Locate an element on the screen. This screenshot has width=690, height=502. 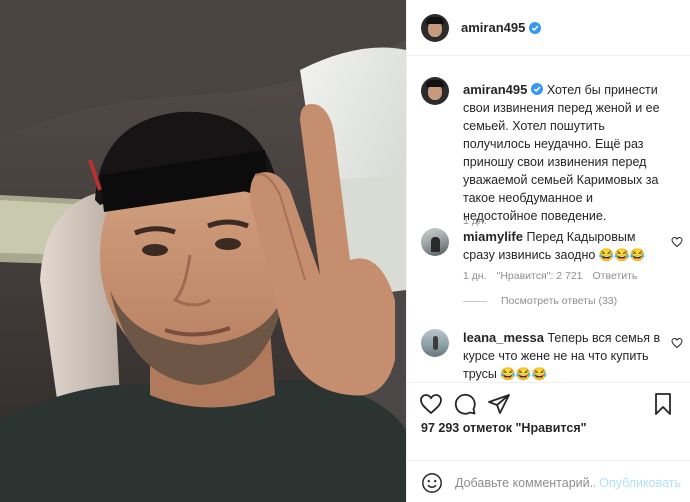
comment-time: 1 дн. is located at coordinates (475, 276).